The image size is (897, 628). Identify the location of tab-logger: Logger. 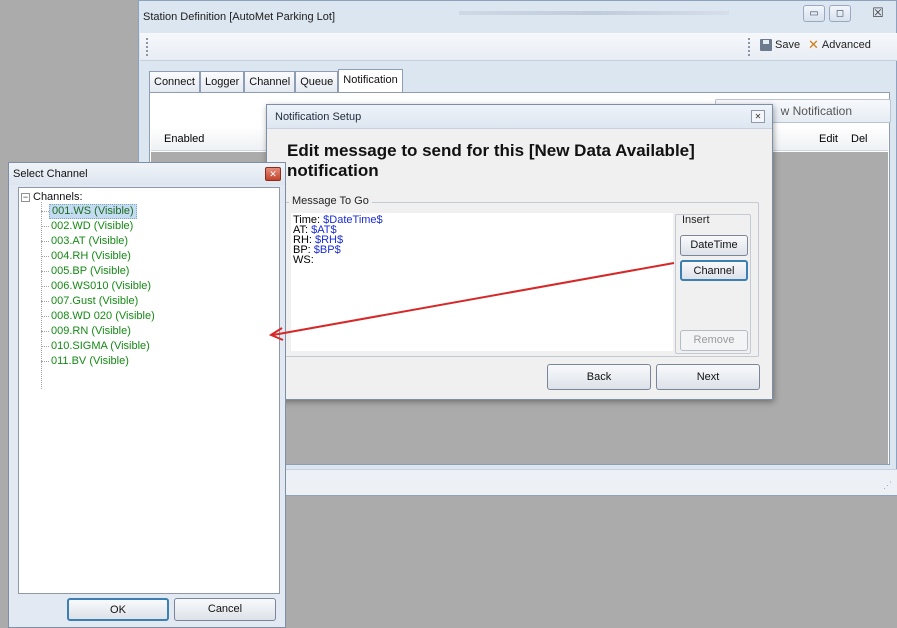
(222, 82).